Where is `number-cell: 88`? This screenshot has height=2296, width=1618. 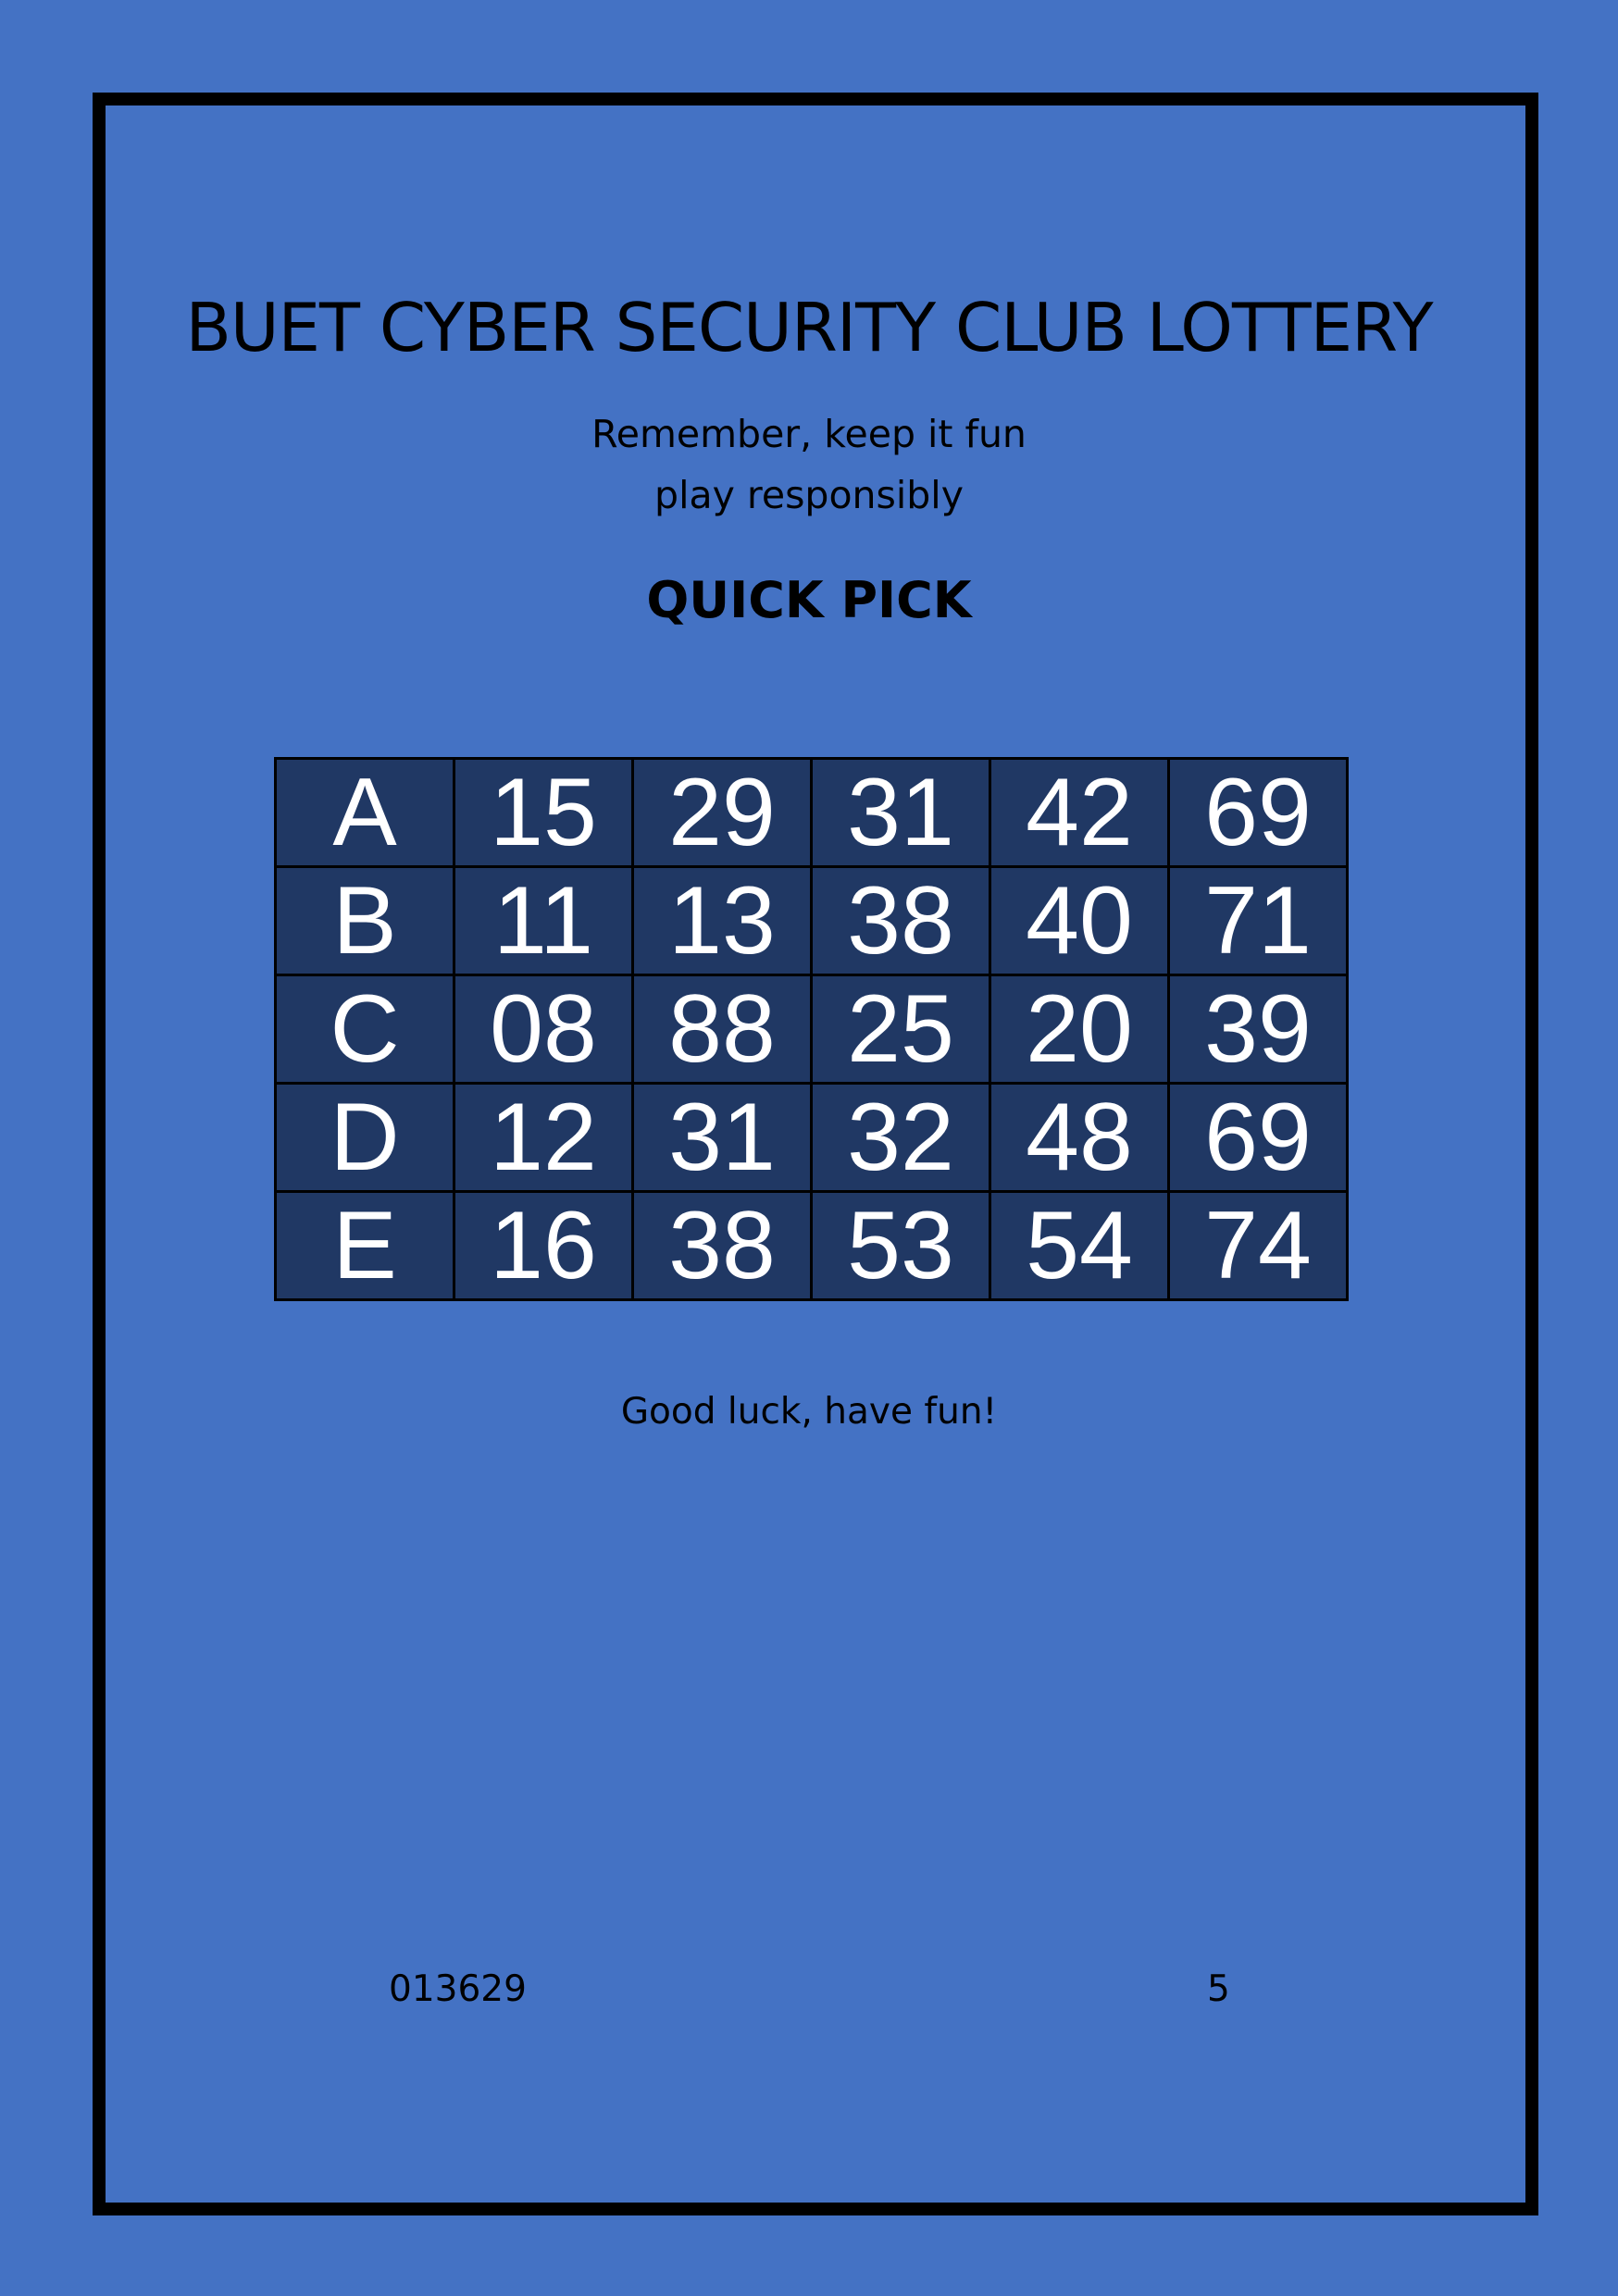 number-cell: 88 is located at coordinates (722, 1029).